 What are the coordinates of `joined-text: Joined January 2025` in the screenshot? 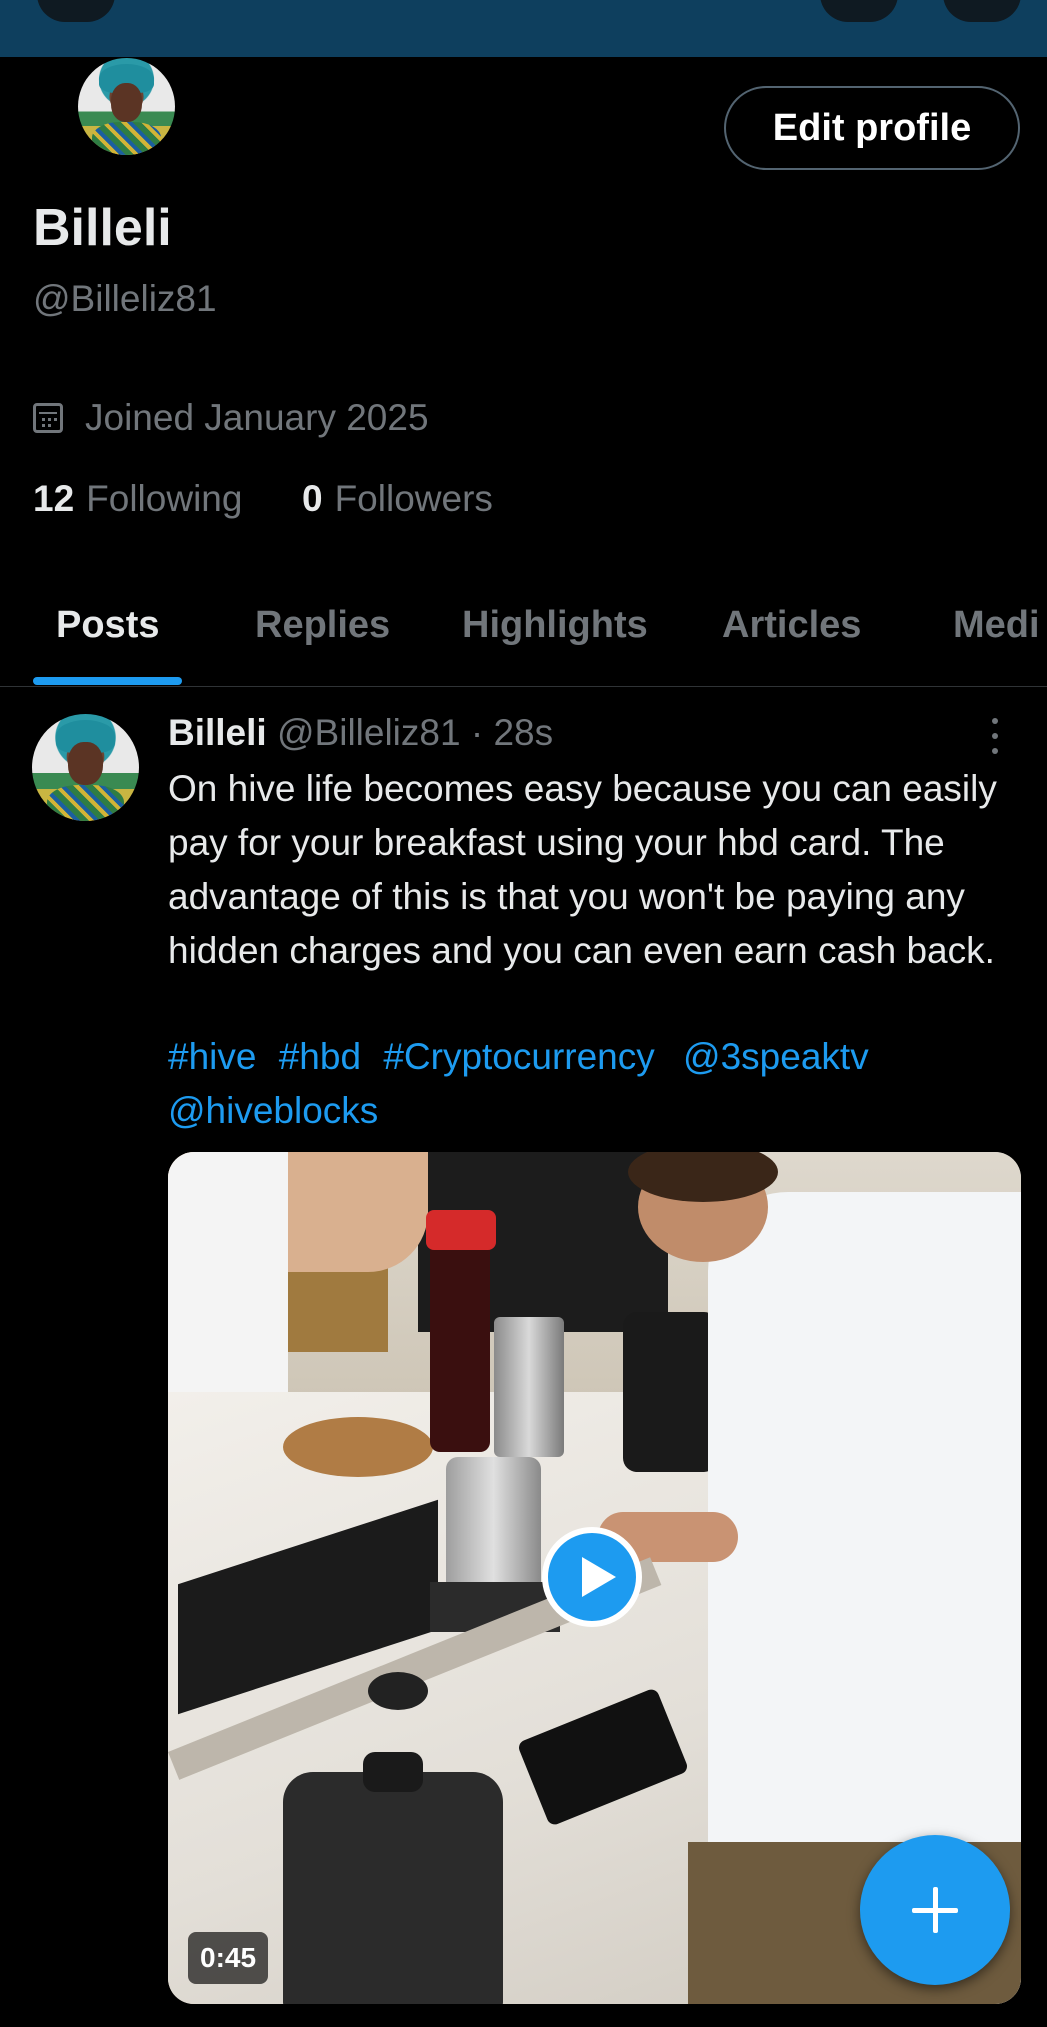 It's located at (257, 417).